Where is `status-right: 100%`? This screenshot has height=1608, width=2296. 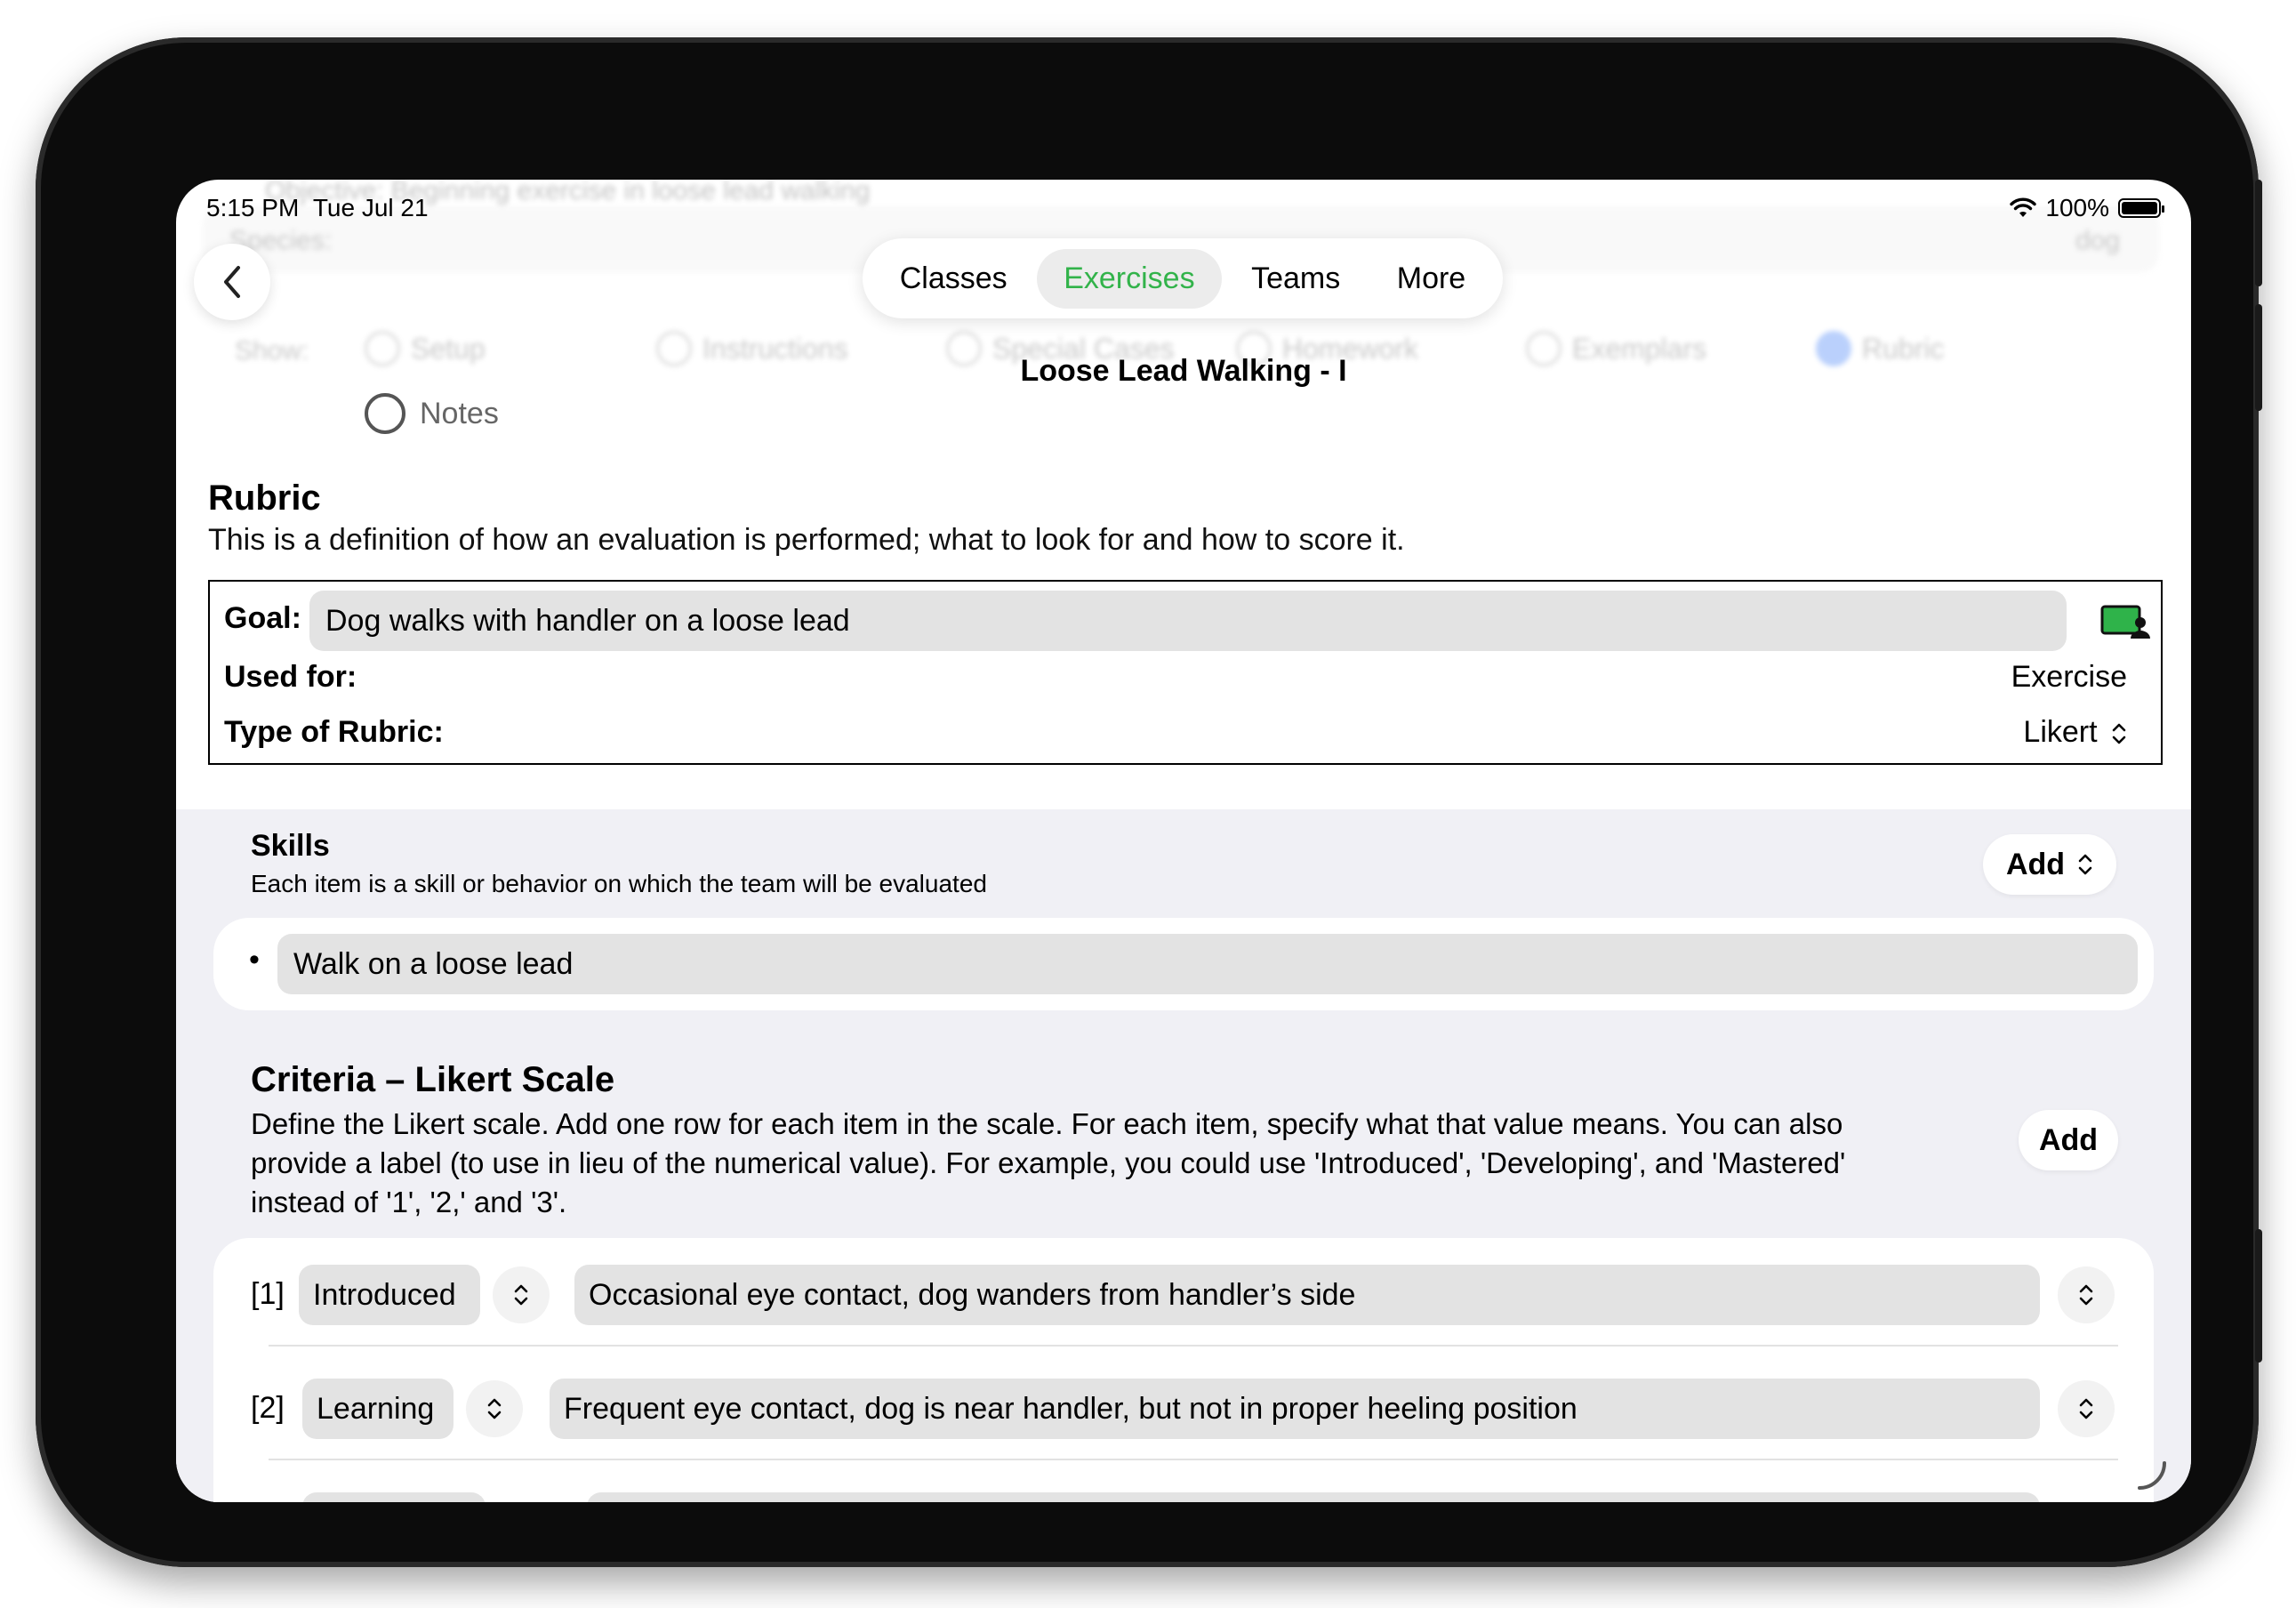
status-right: 100% is located at coordinates (2087, 208).